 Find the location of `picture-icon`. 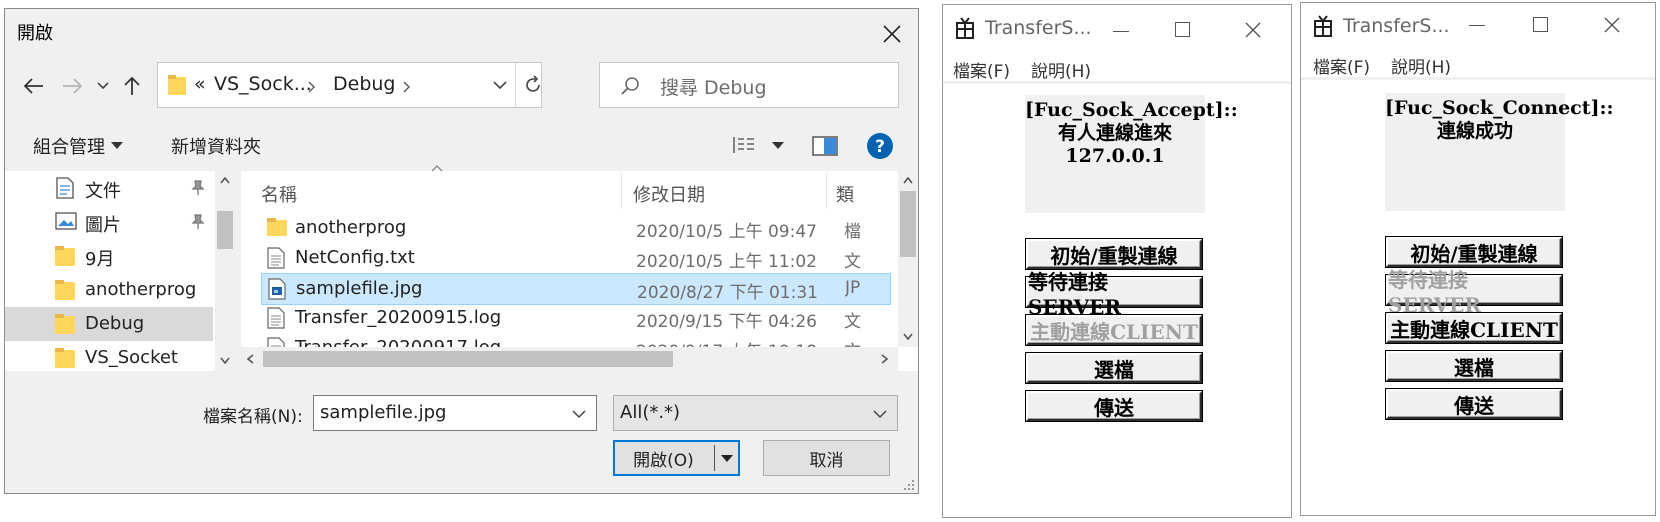

picture-icon is located at coordinates (66, 221).